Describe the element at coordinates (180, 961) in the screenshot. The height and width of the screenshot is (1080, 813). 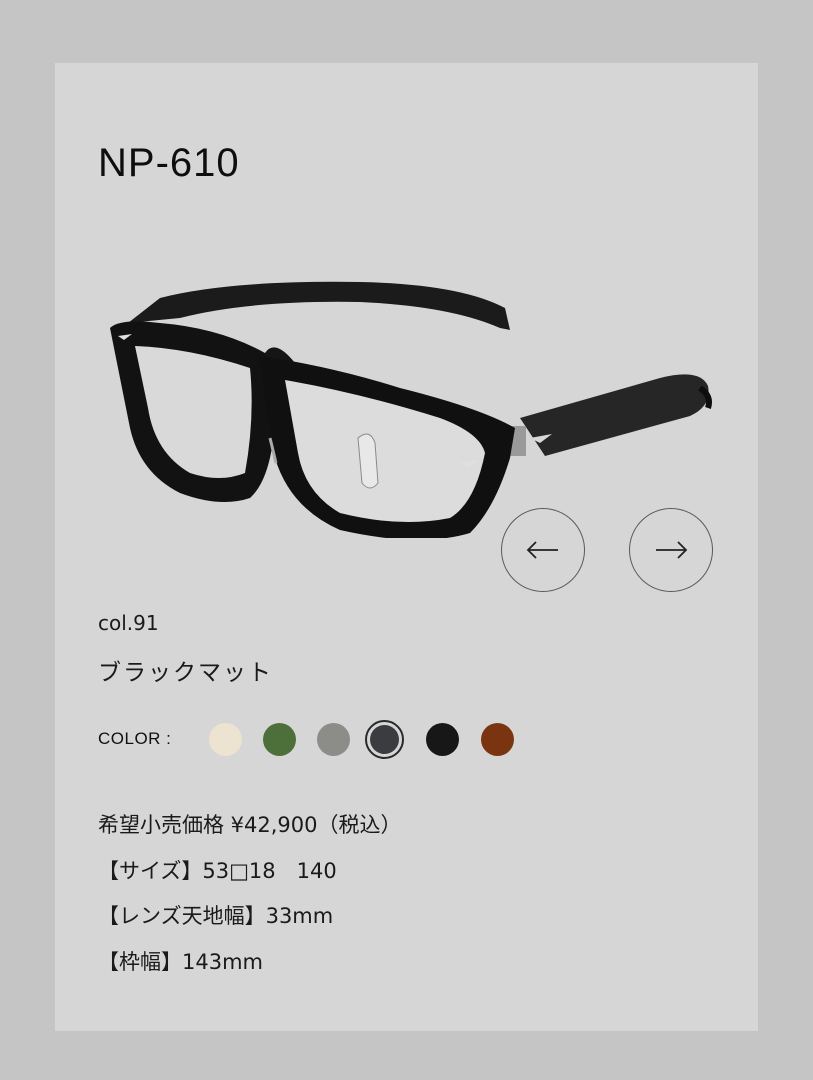
I see `frame-width: 【枠幅】143mm` at that location.